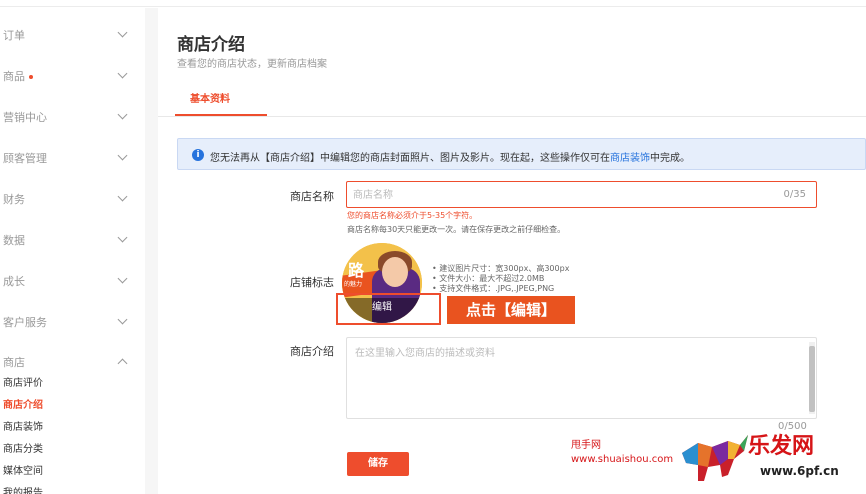  I want to click on sidebar-item-customer-service: 客户服务, so click(72, 322).